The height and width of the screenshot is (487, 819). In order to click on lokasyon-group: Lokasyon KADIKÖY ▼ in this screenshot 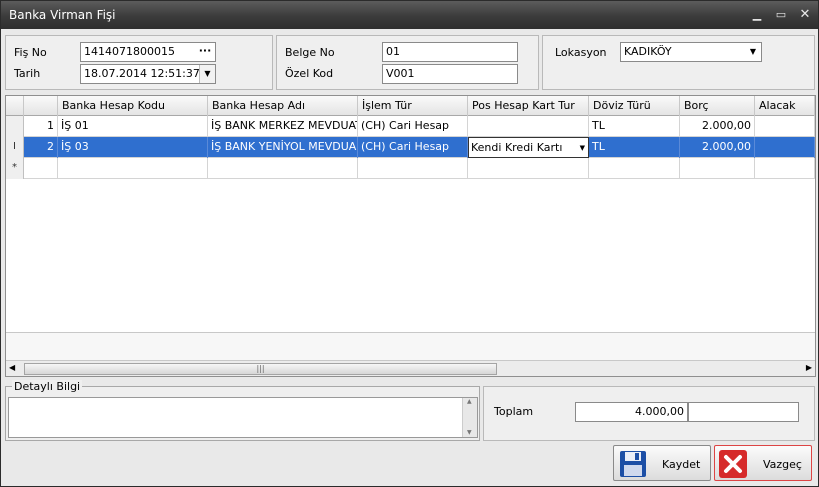, I will do `click(678, 62)`.